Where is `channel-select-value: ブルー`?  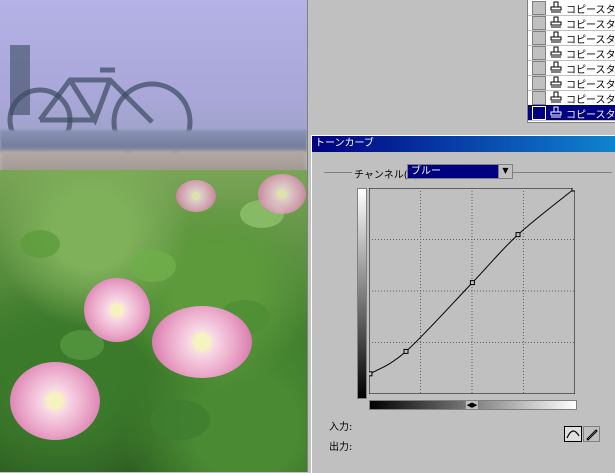
channel-select-value: ブルー is located at coordinates (426, 171).